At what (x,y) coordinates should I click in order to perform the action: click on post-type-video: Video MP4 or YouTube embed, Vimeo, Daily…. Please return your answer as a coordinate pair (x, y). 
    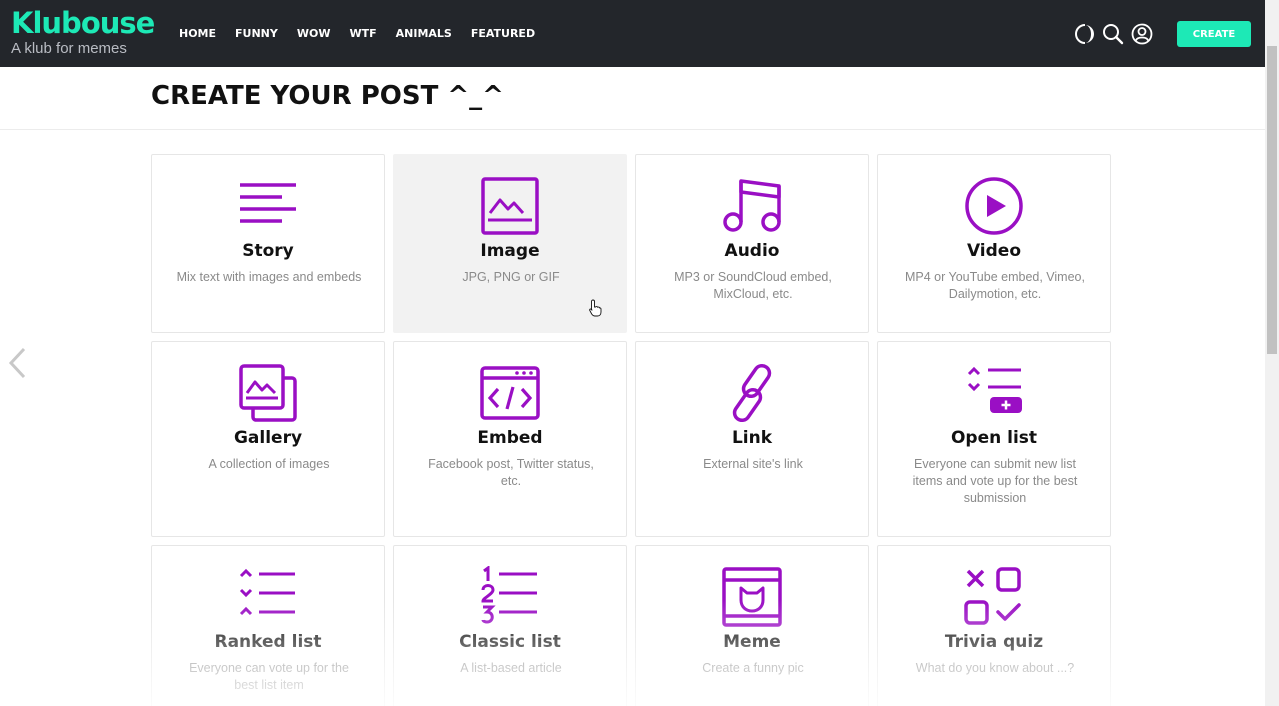
    Looking at the image, I should click on (994, 243).